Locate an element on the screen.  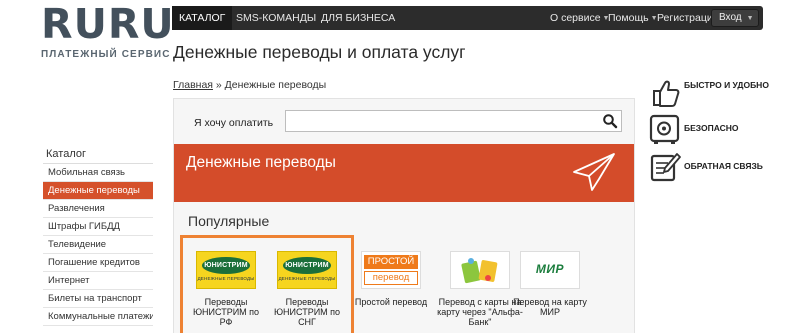
logo: RURU ПЛАТЕЖНЫЙ СЕРВИС is located at coordinates (108, 30).